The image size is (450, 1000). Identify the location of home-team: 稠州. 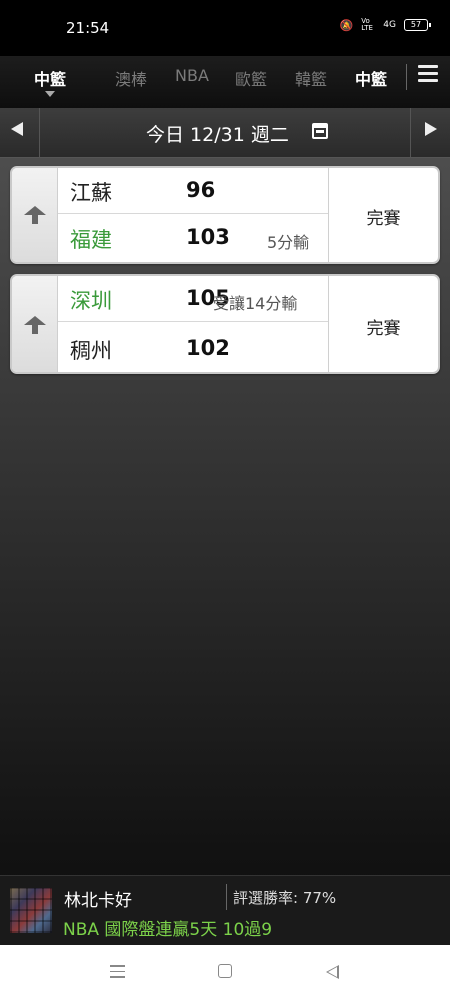
(91, 351).